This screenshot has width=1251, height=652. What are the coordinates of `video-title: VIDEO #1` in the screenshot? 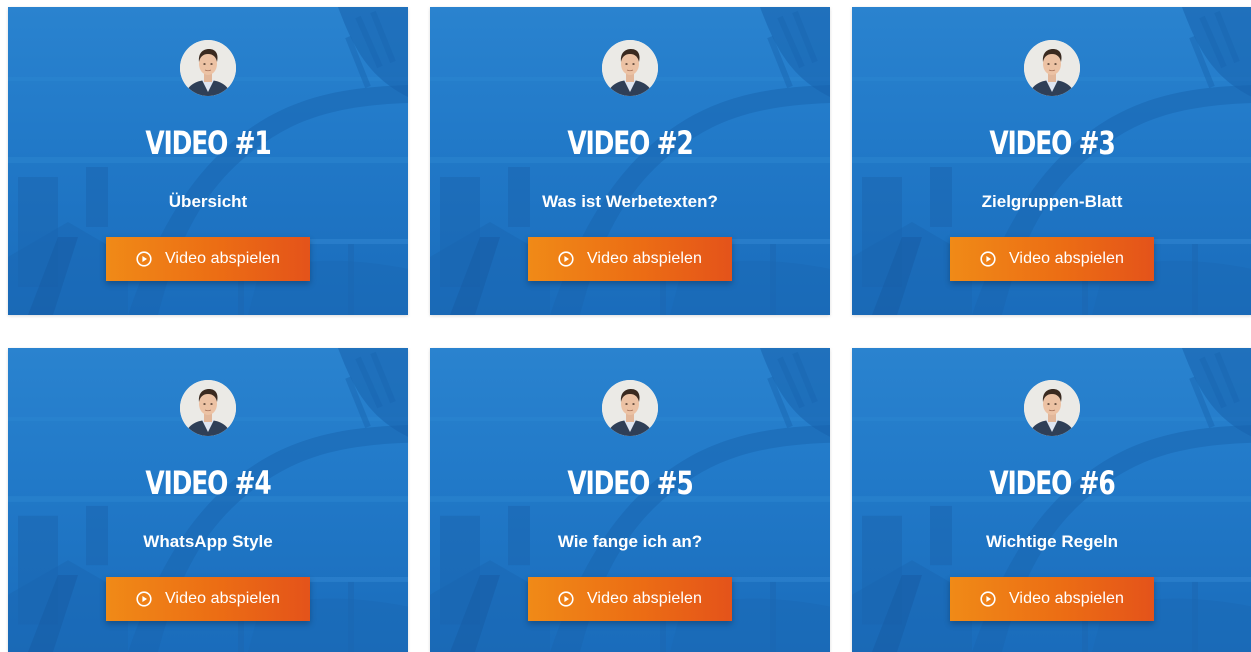 It's located at (208, 143).